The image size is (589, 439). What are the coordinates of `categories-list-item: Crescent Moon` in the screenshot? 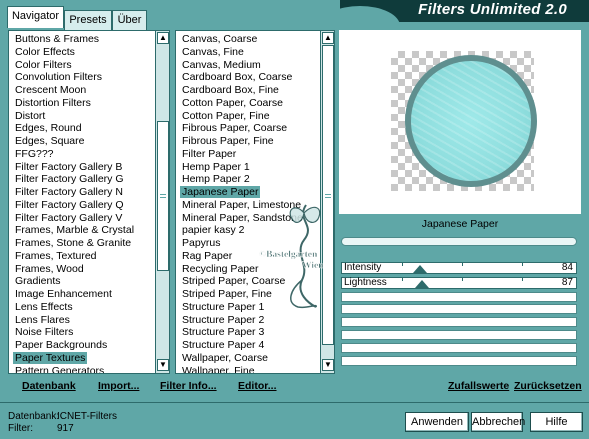 It's located at (50, 90).